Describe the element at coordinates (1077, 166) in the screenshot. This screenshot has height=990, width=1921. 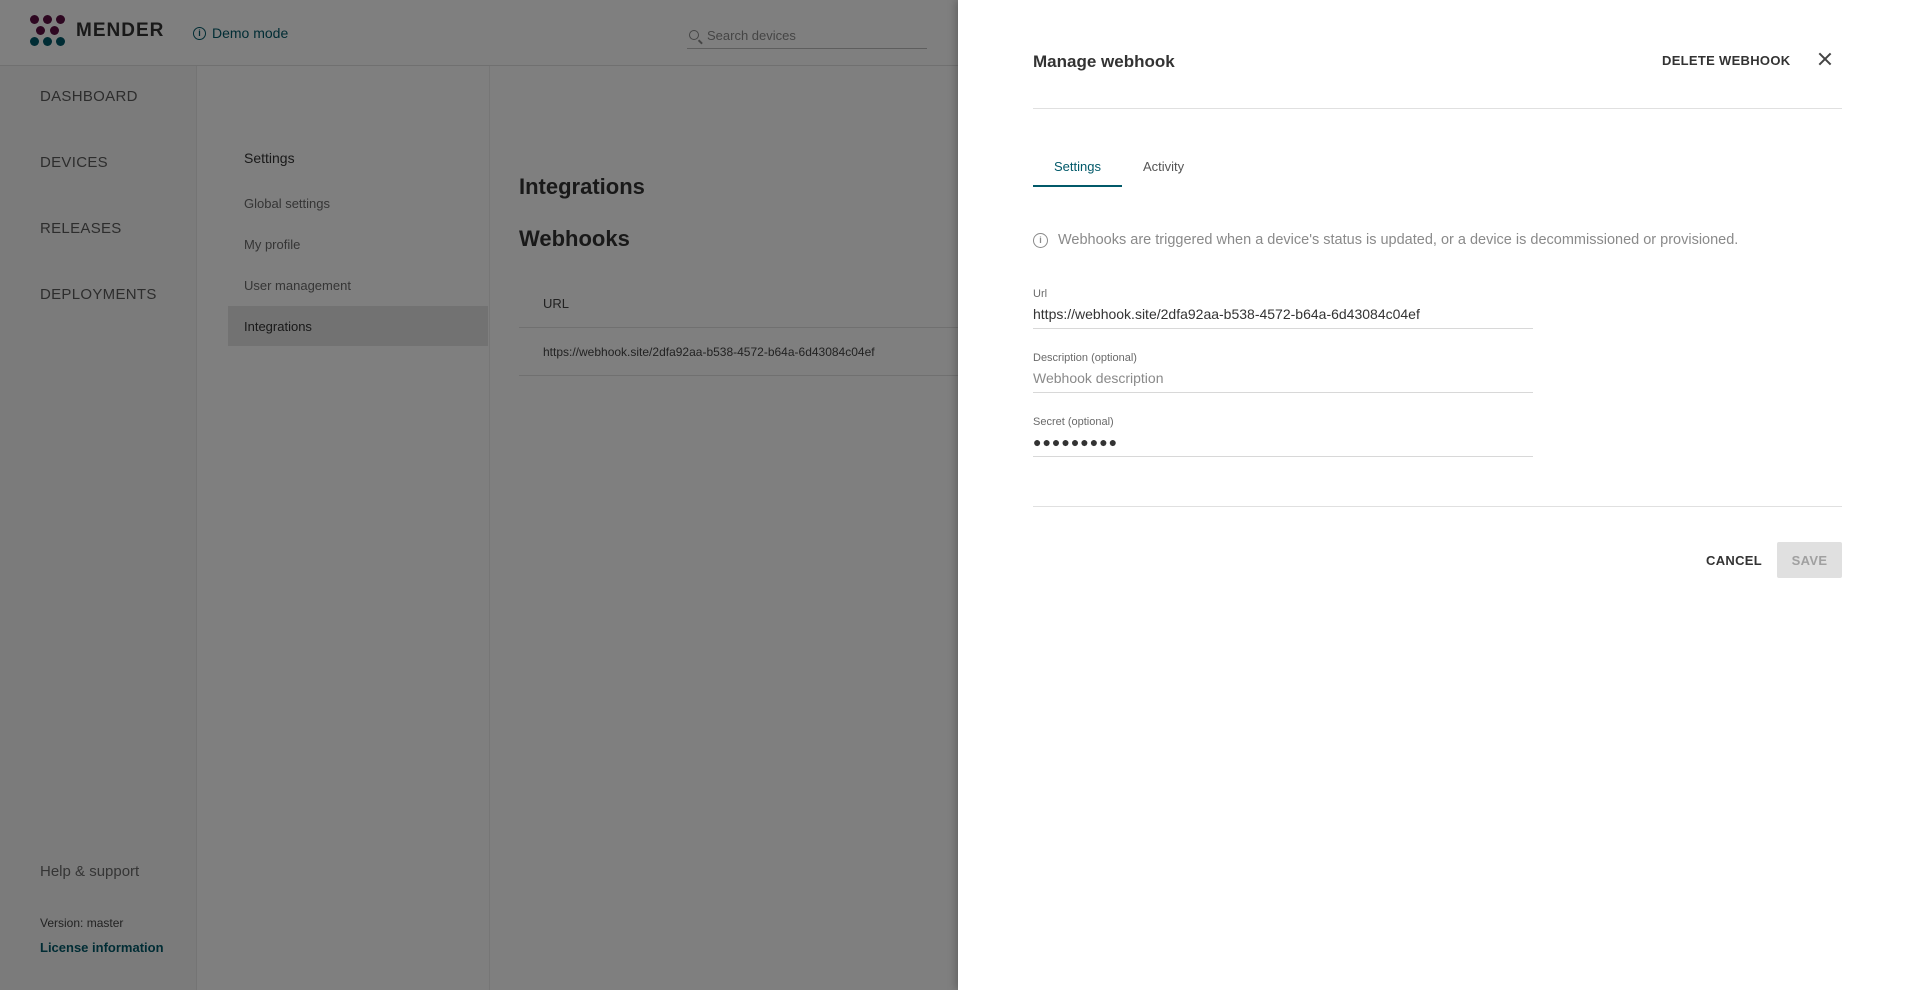
I see `tab-settings: Settings` at that location.